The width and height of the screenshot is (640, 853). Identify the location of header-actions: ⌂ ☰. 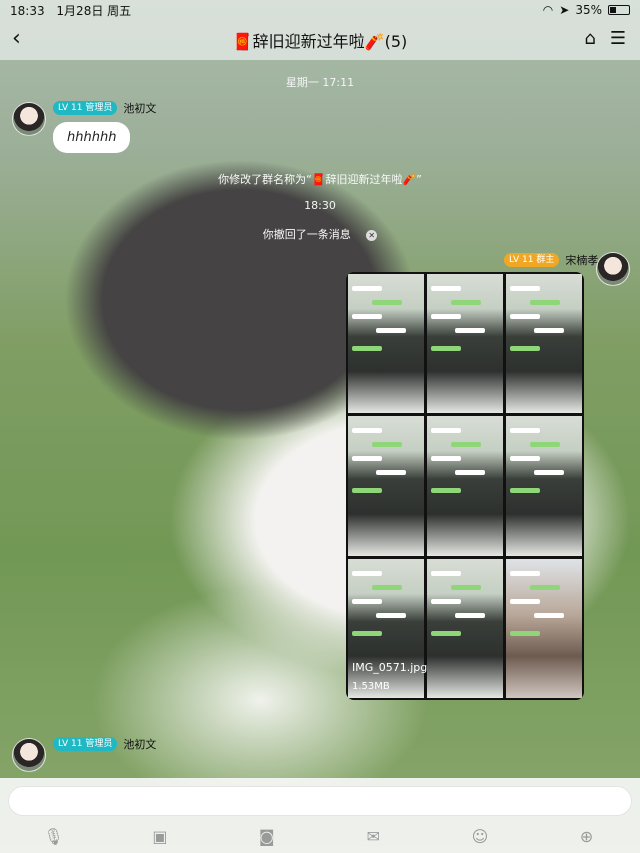
(605, 38).